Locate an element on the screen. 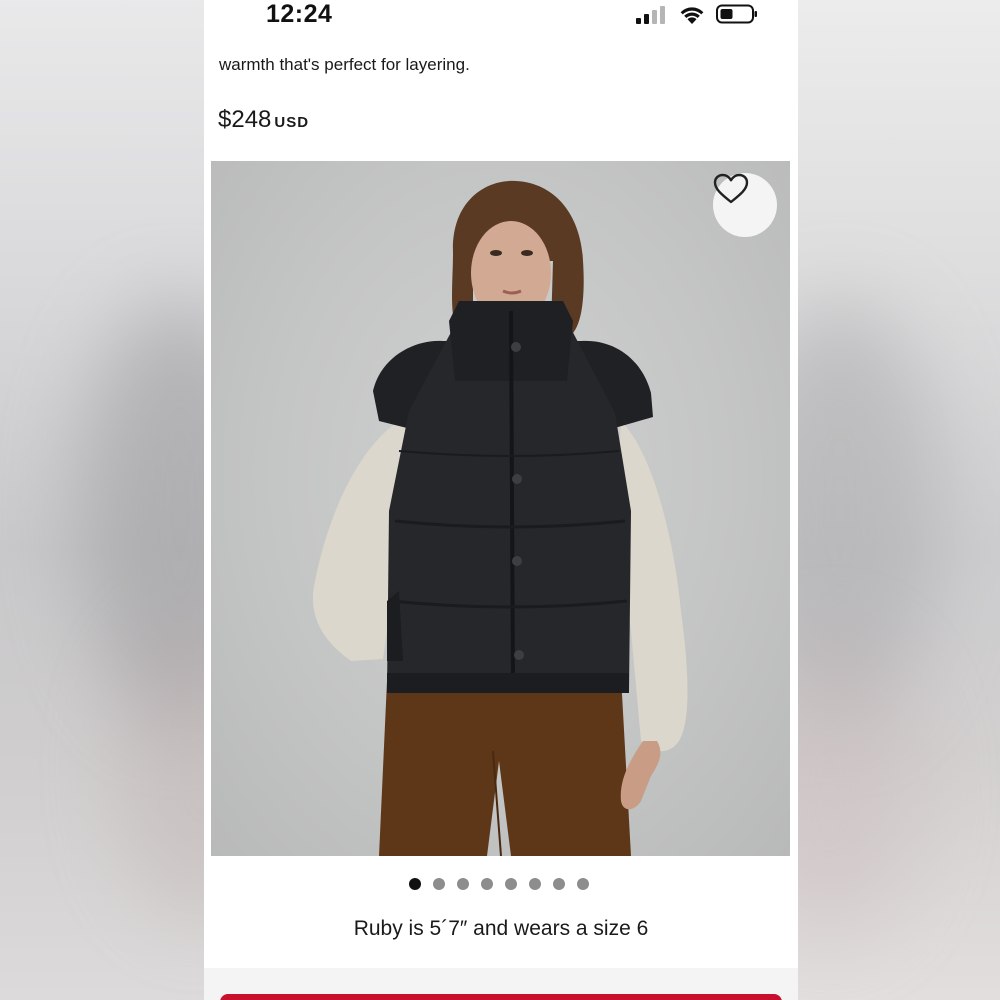  price-amount: $248 is located at coordinates (245, 119).